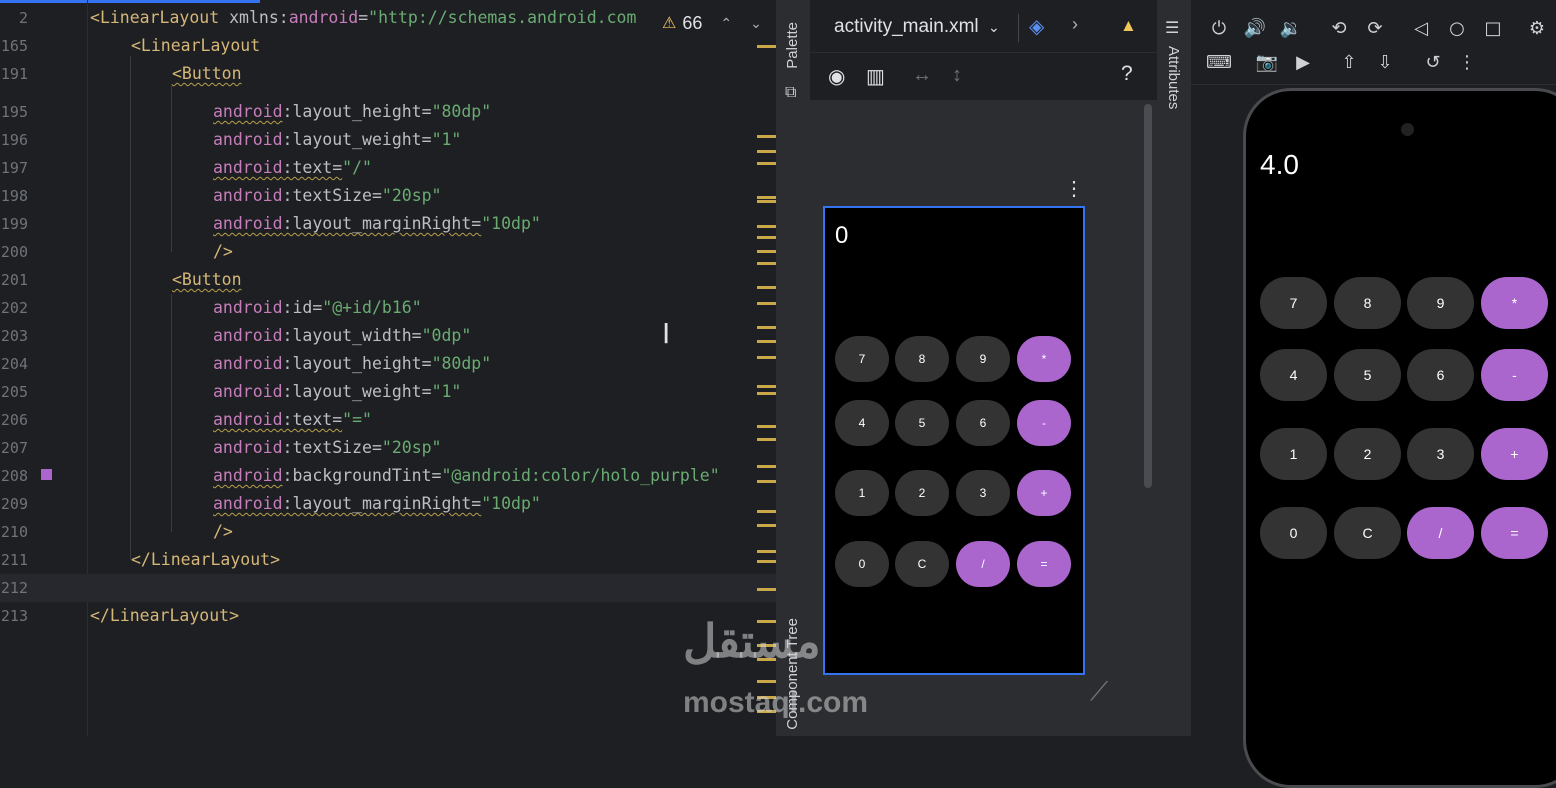  Describe the element at coordinates (1128, 26) in the screenshot. I see `warning-icon: ▲` at that location.